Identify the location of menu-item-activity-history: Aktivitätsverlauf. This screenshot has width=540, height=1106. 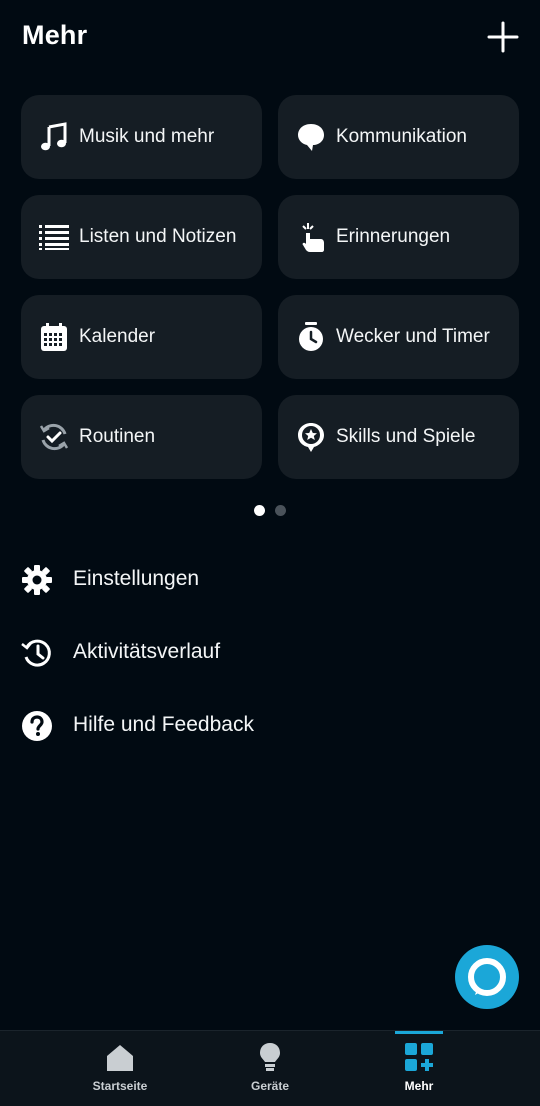
(270, 653).